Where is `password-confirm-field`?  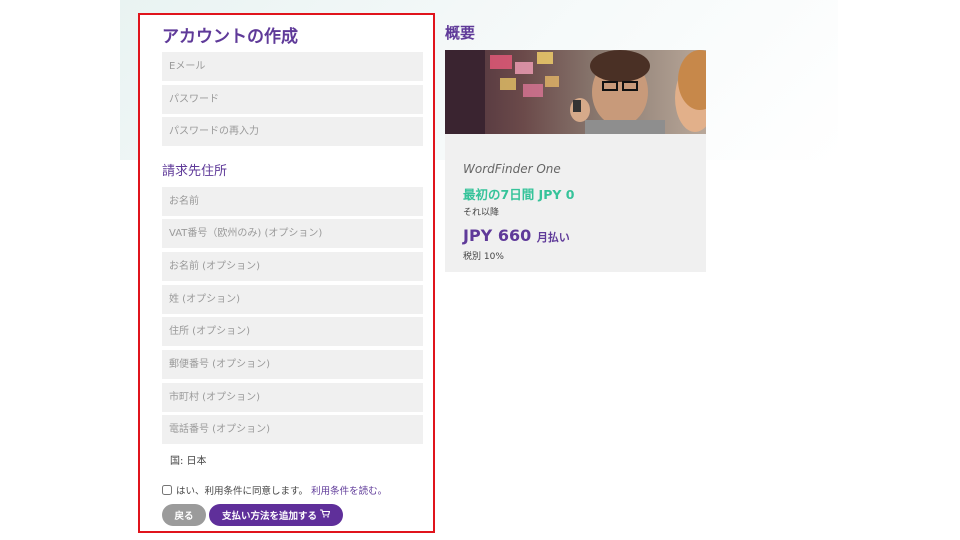
password-confirm-field is located at coordinates (292, 131).